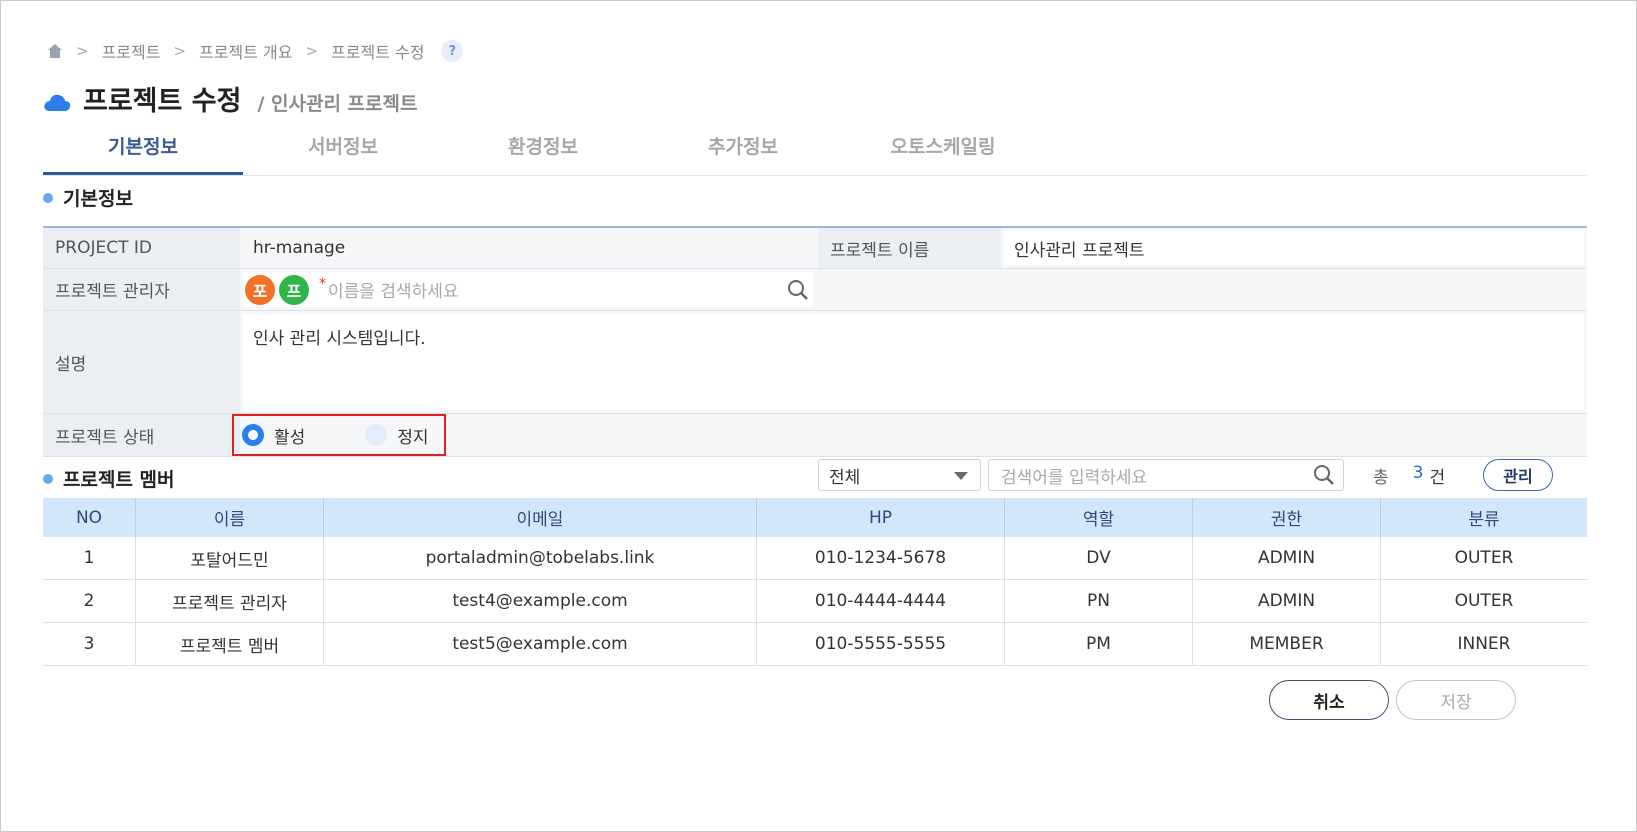 Image resolution: width=1637 pixels, height=832 pixels. What do you see at coordinates (141, 248) in the screenshot?
I see `project-id-label: PROJECT ID` at bounding box center [141, 248].